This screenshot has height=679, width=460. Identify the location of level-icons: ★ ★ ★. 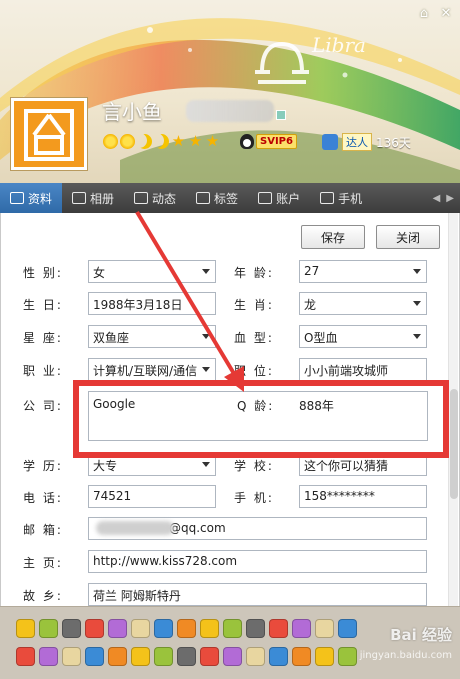
(161, 141).